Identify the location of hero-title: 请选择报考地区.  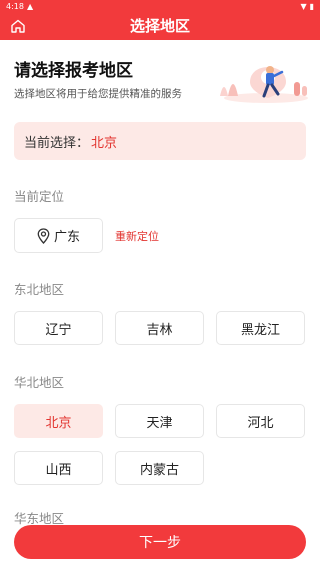
(73, 71).